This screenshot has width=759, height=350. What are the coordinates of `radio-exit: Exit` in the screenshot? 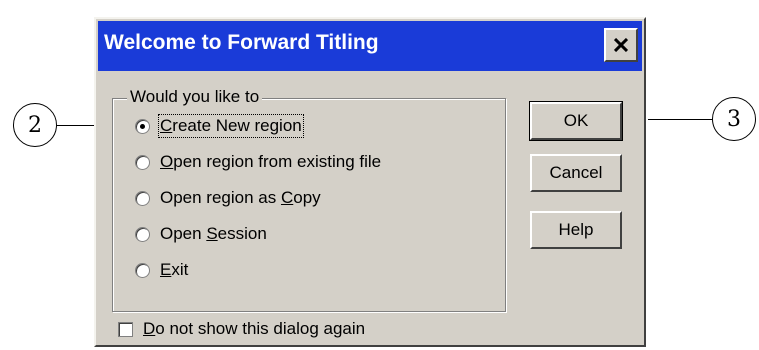 It's located at (161, 270).